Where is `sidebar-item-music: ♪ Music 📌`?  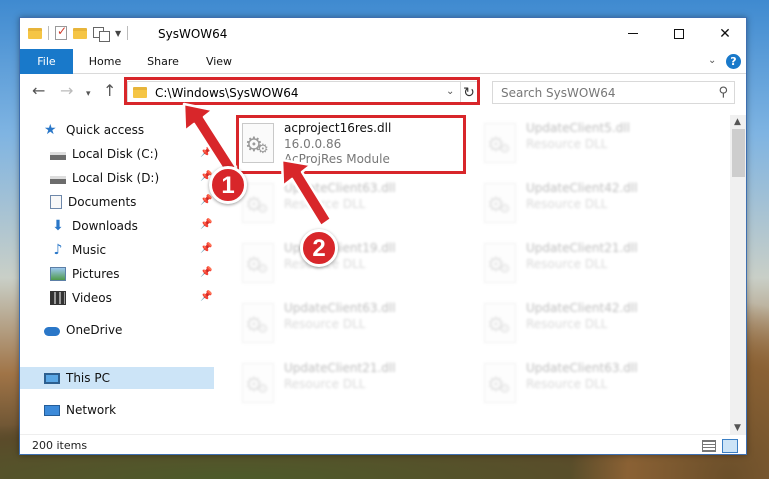 sidebar-item-music: ♪ Music 📌 is located at coordinates (117, 250).